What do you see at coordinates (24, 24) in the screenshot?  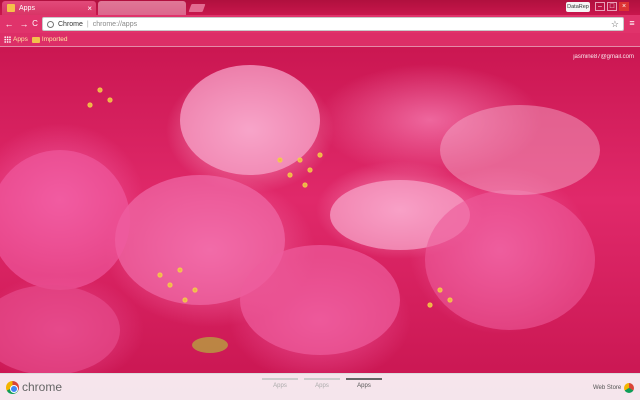 I see `forward-arrow-icon: →` at bounding box center [24, 24].